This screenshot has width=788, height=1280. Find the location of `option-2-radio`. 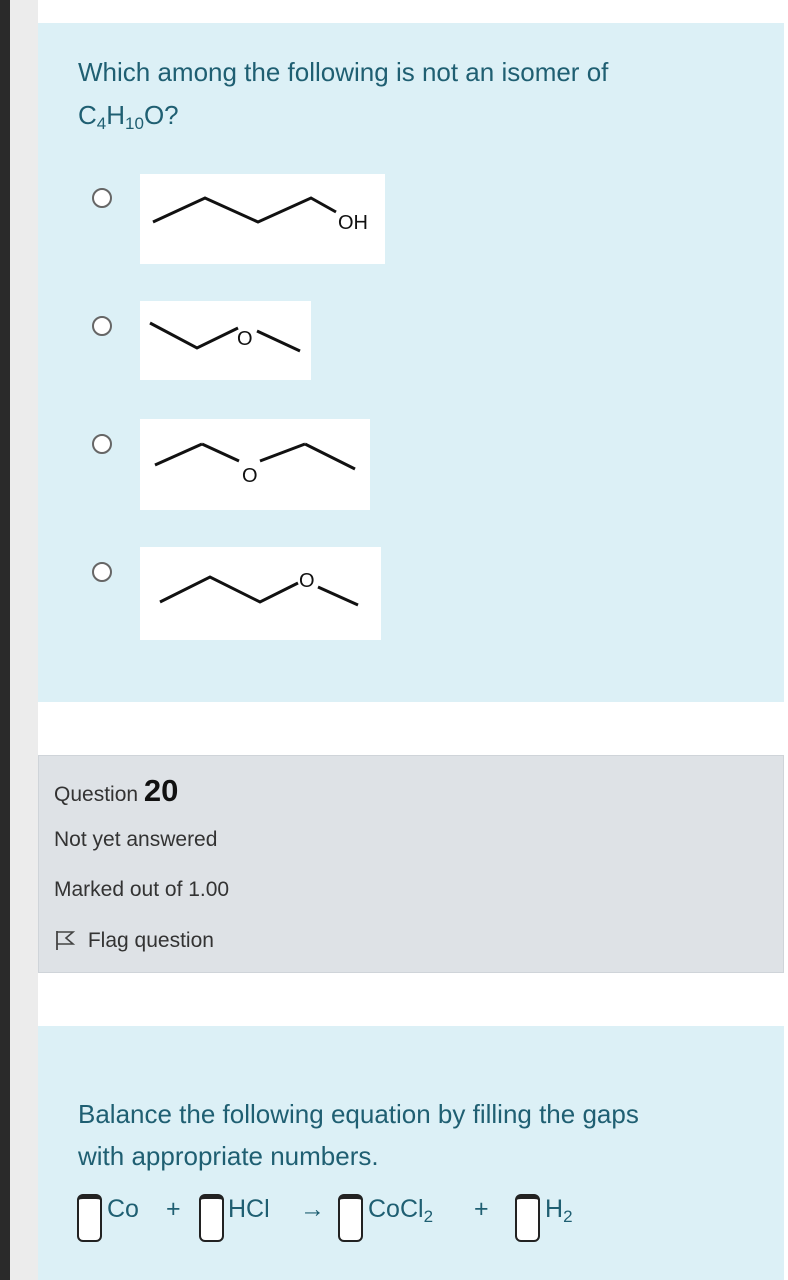

option-2-radio is located at coordinates (102, 326).